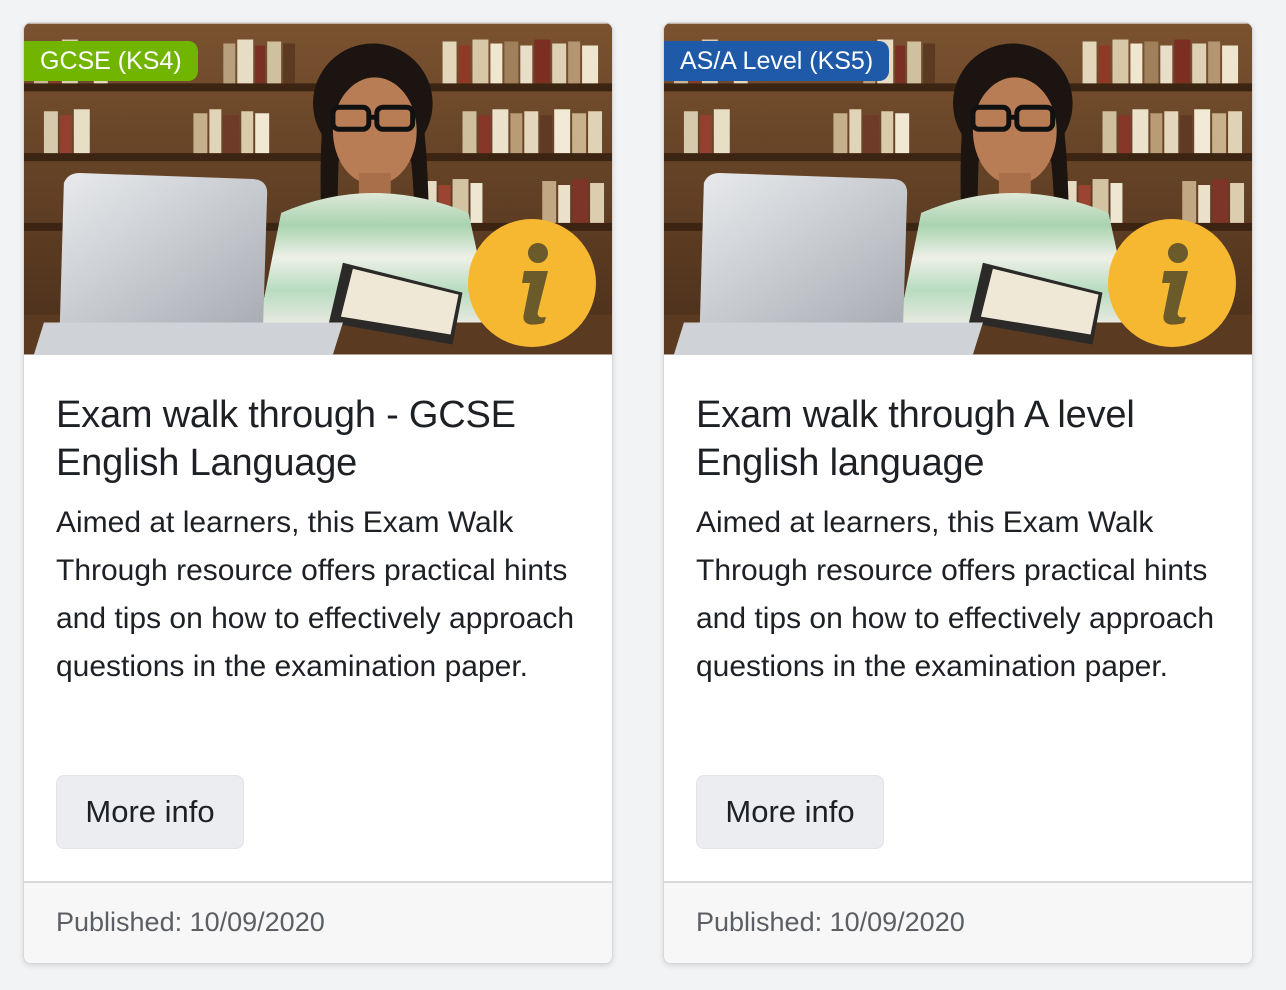  I want to click on level-badge: AS/A Level (KS5), so click(777, 61).